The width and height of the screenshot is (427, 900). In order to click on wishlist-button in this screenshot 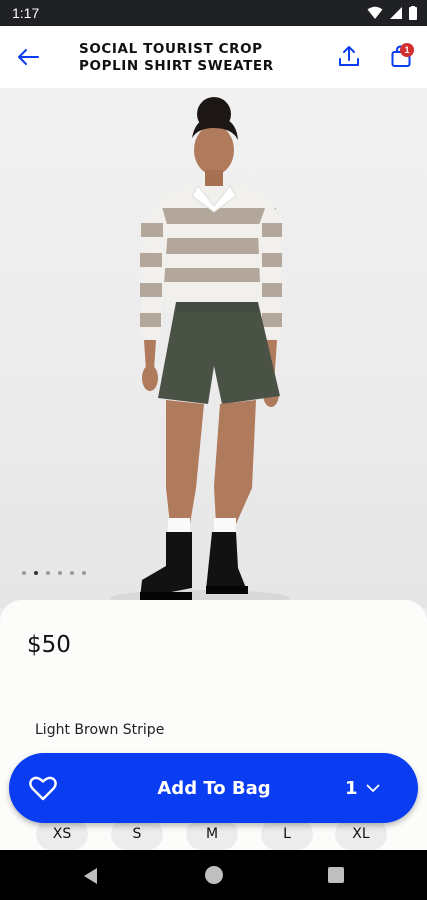, I will do `click(43, 788)`.